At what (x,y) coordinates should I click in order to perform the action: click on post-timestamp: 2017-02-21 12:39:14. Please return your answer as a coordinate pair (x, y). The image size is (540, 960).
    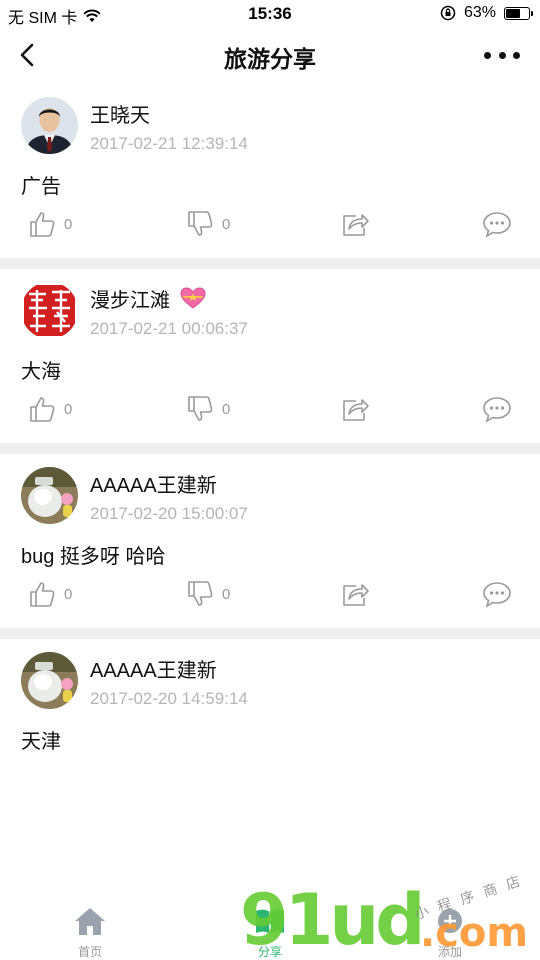
    Looking at the image, I should click on (169, 143).